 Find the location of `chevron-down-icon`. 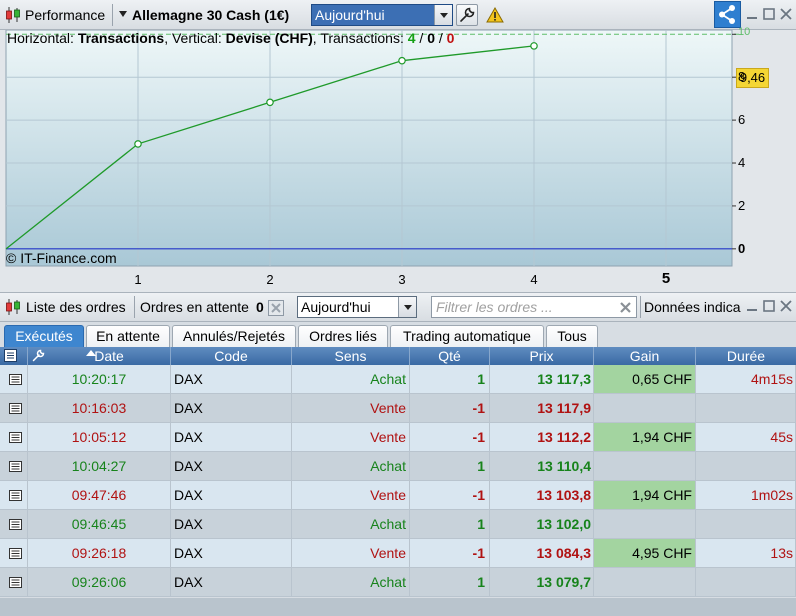

chevron-down-icon is located at coordinates (123, 14).